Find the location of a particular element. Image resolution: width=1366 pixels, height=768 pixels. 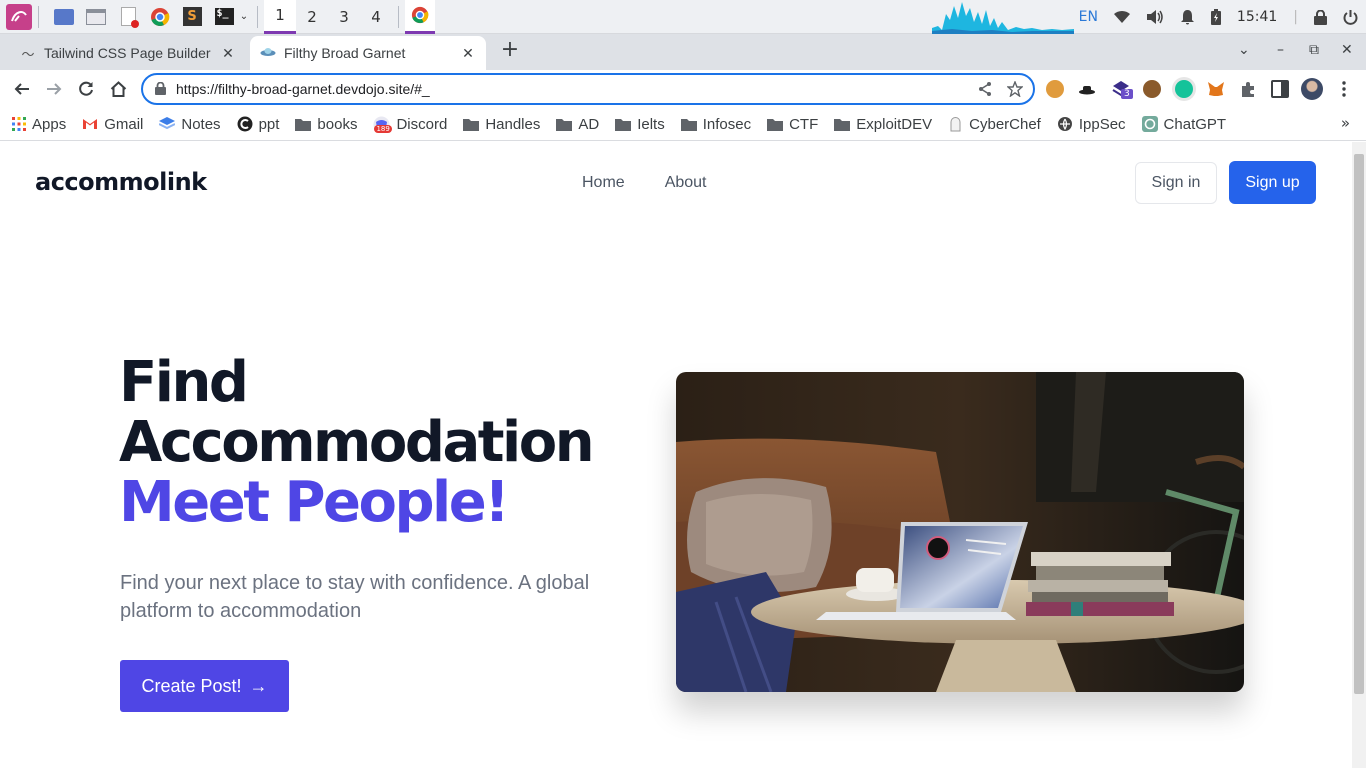

sign-in-button: Sign in is located at coordinates (1176, 183).